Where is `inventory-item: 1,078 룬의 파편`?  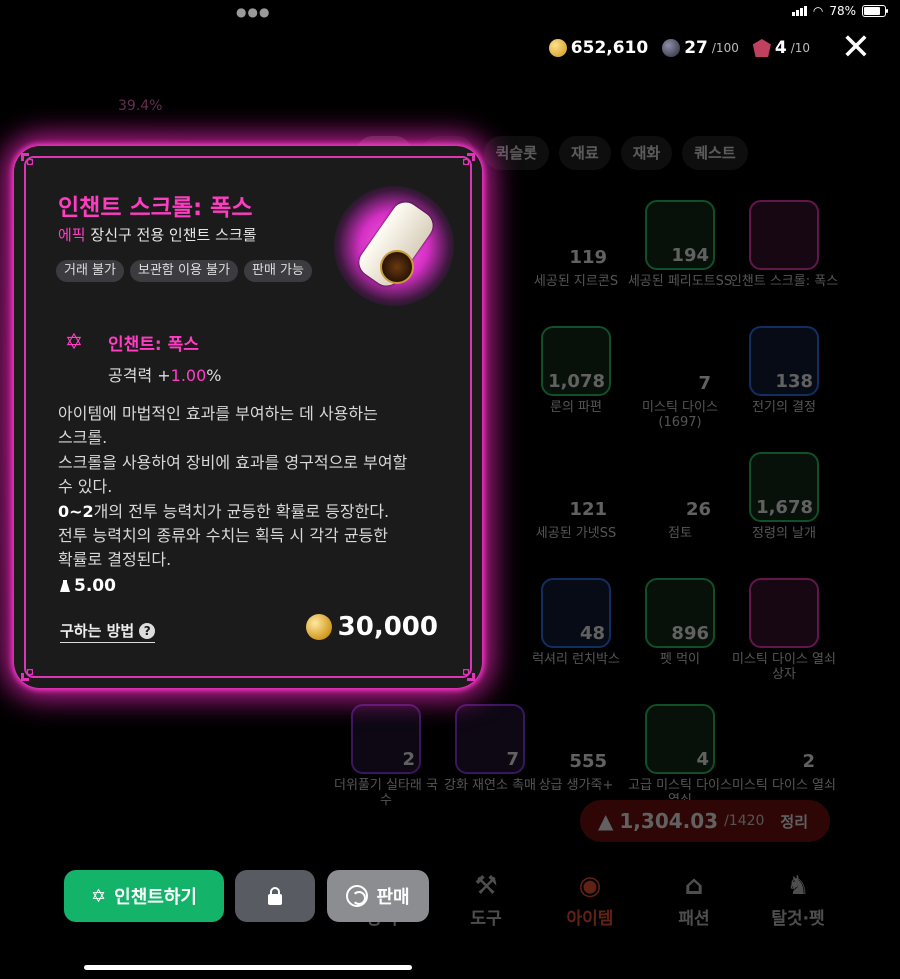
inventory-item: 1,078 룬의 파편 is located at coordinates (576, 370).